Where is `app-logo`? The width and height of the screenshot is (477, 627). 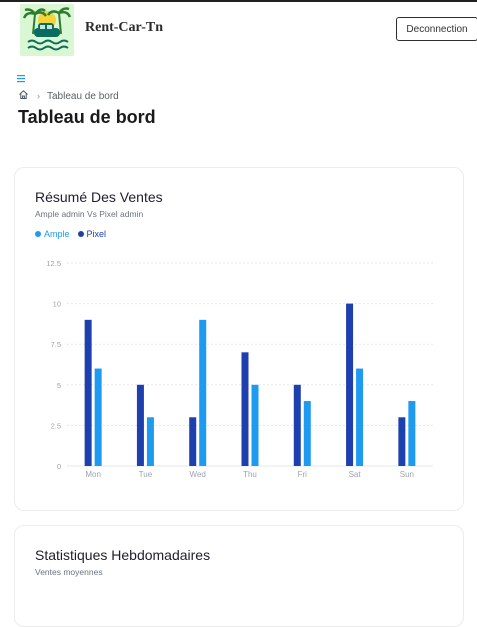 app-logo is located at coordinates (47, 30).